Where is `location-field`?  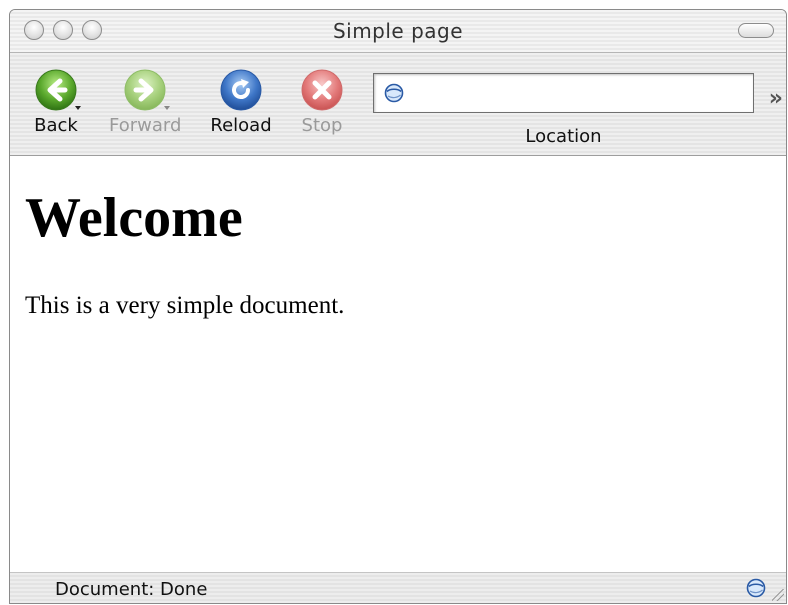
location-field is located at coordinates (563, 93).